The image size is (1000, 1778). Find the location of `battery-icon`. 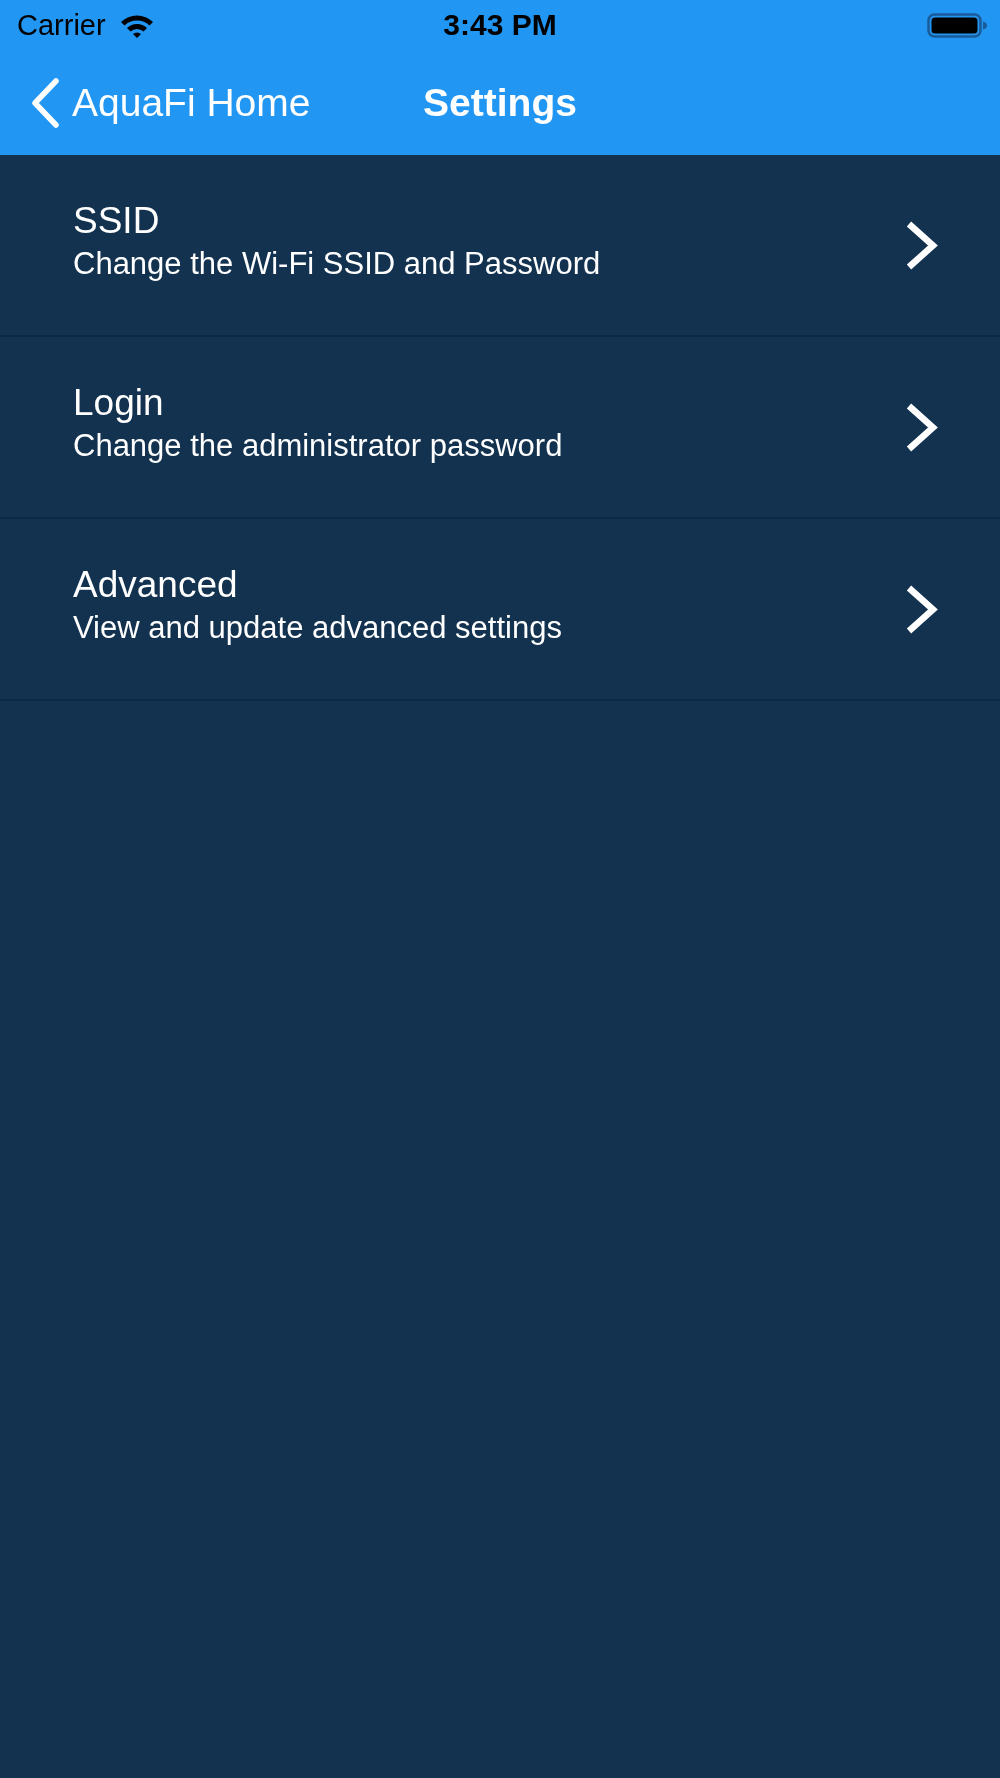

battery-icon is located at coordinates (957, 25).